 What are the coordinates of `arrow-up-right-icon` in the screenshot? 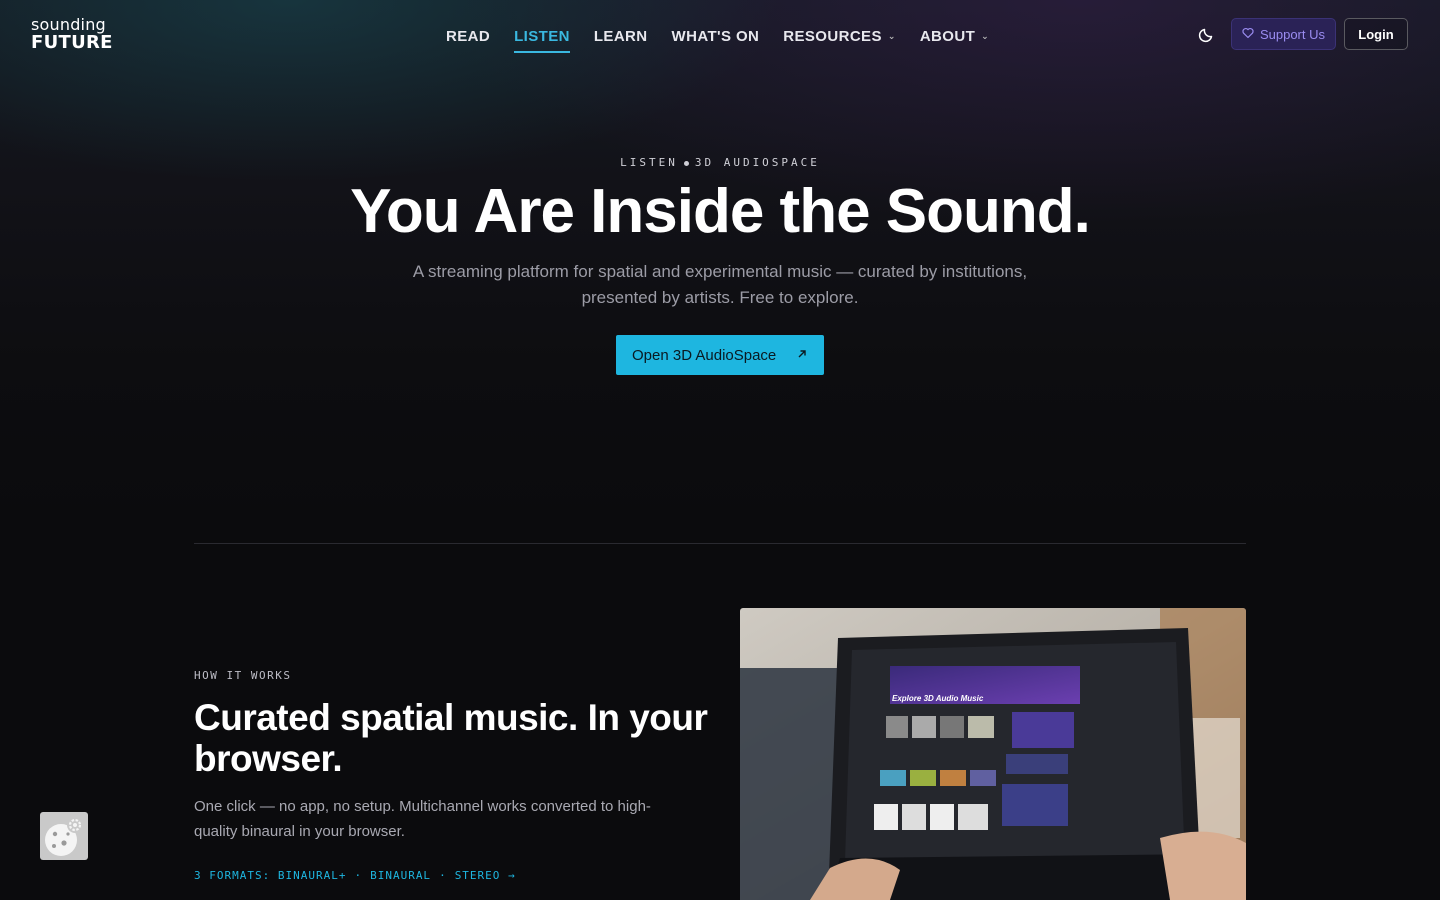 It's located at (802, 355).